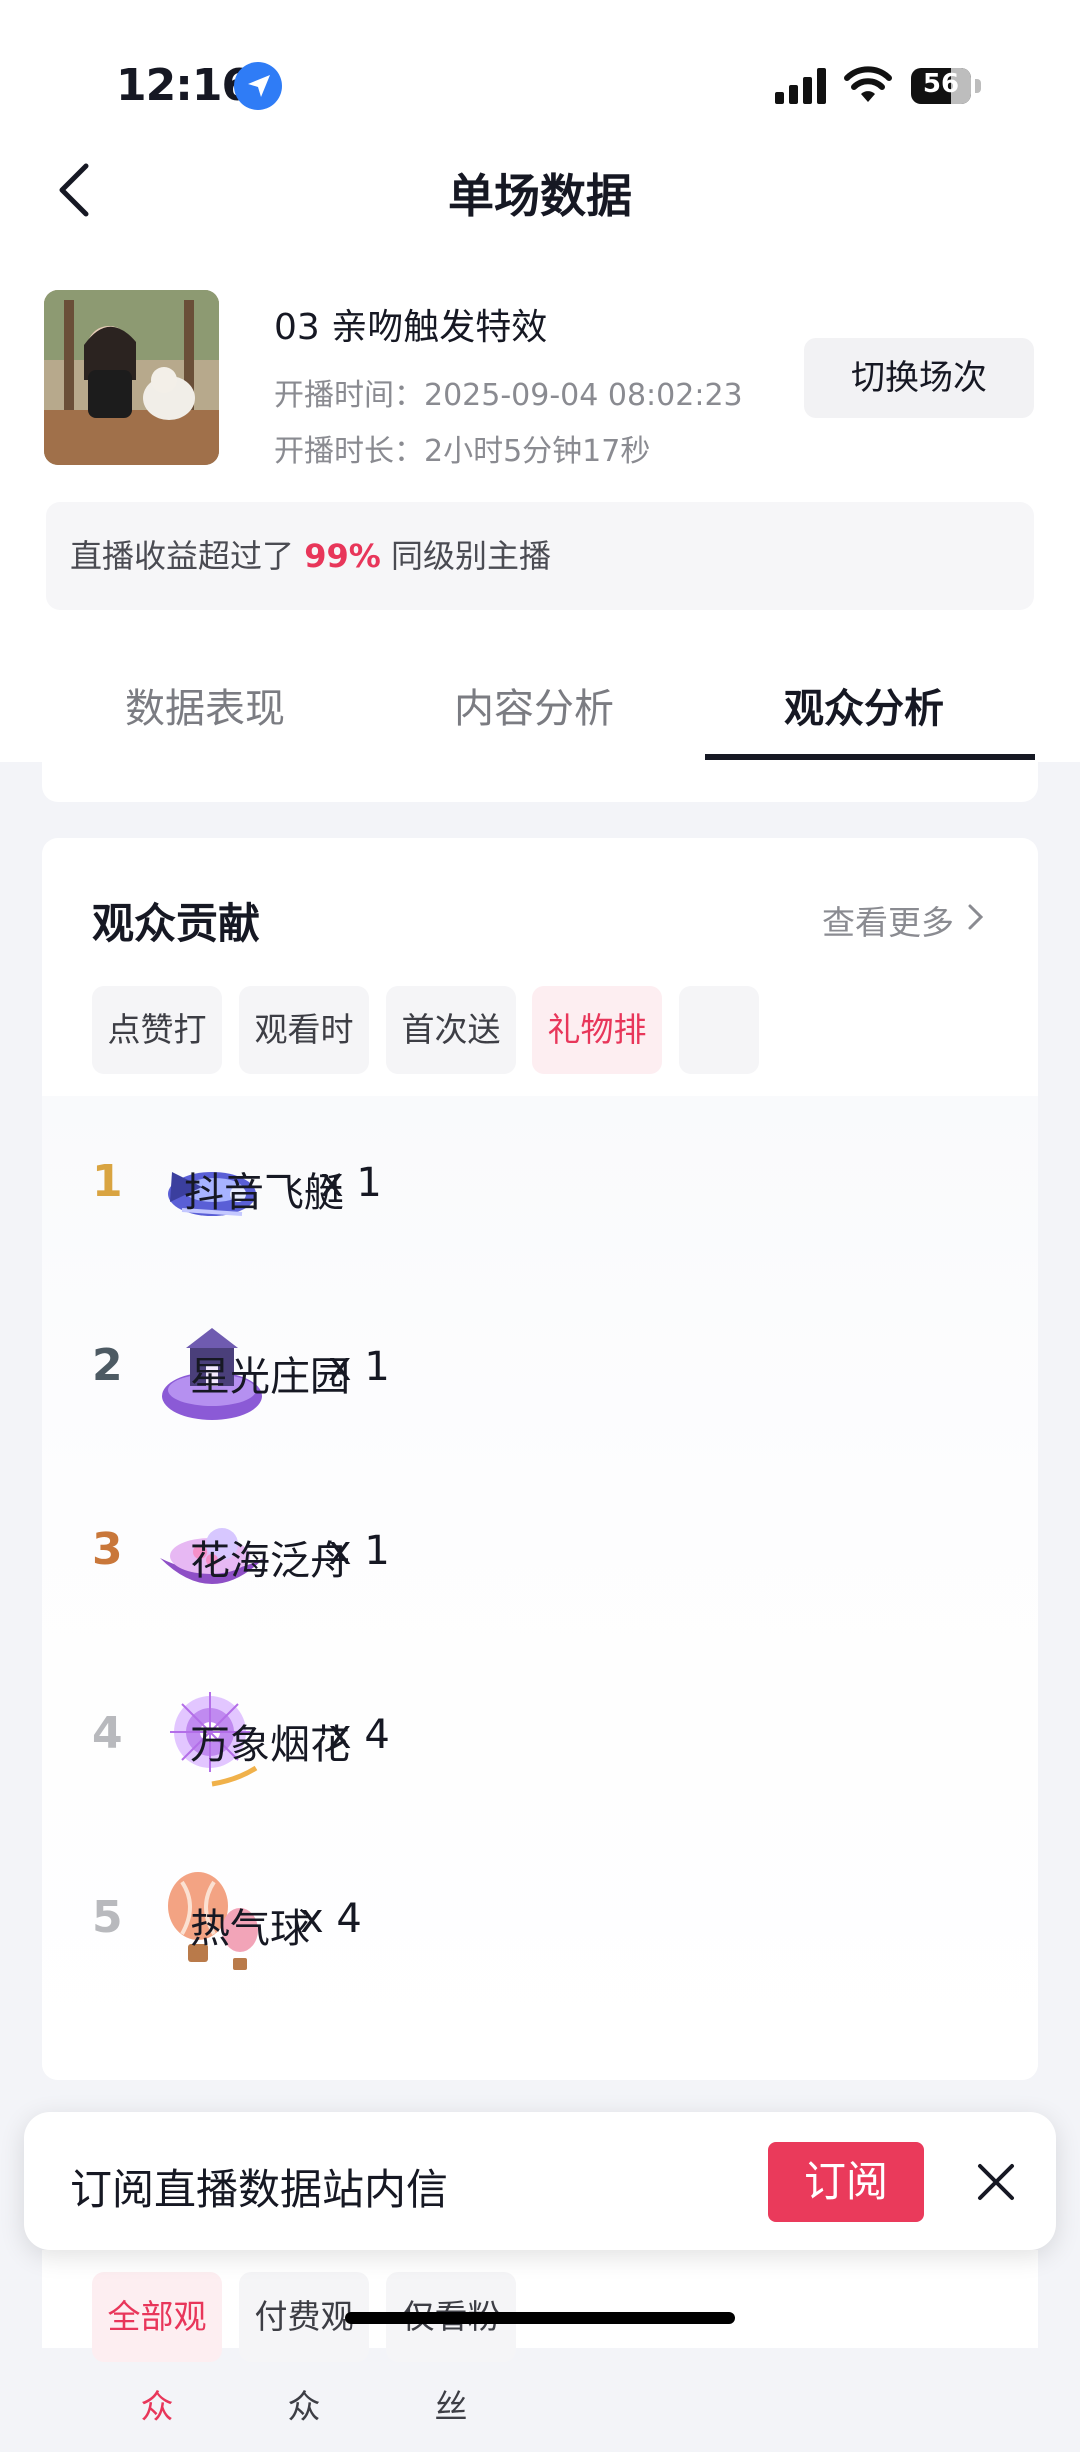 The width and height of the screenshot is (1080, 2452). What do you see at coordinates (540, 1188) in the screenshot?
I see `gift-row-1: 1 抖音飞艇 x 1` at bounding box center [540, 1188].